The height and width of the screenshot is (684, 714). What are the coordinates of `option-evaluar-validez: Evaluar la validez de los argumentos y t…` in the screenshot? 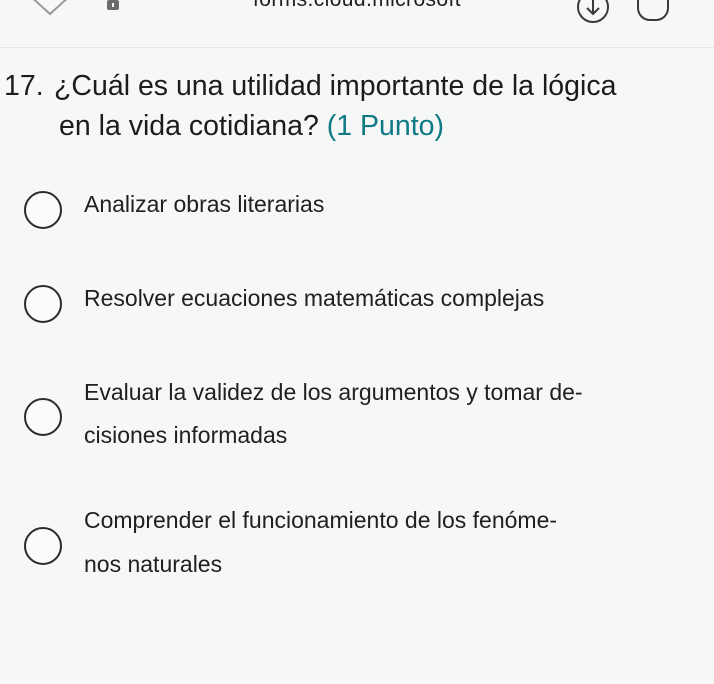 It's located at (357, 417).